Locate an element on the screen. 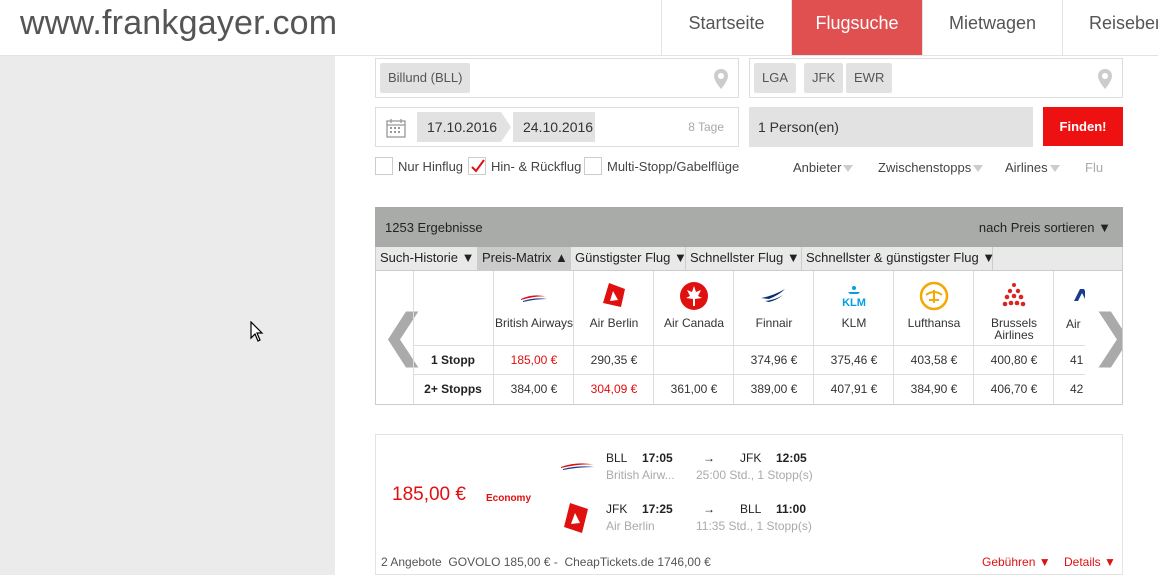  matrix-next-arrow-icon: ❯ is located at coordinates (1106, 336).